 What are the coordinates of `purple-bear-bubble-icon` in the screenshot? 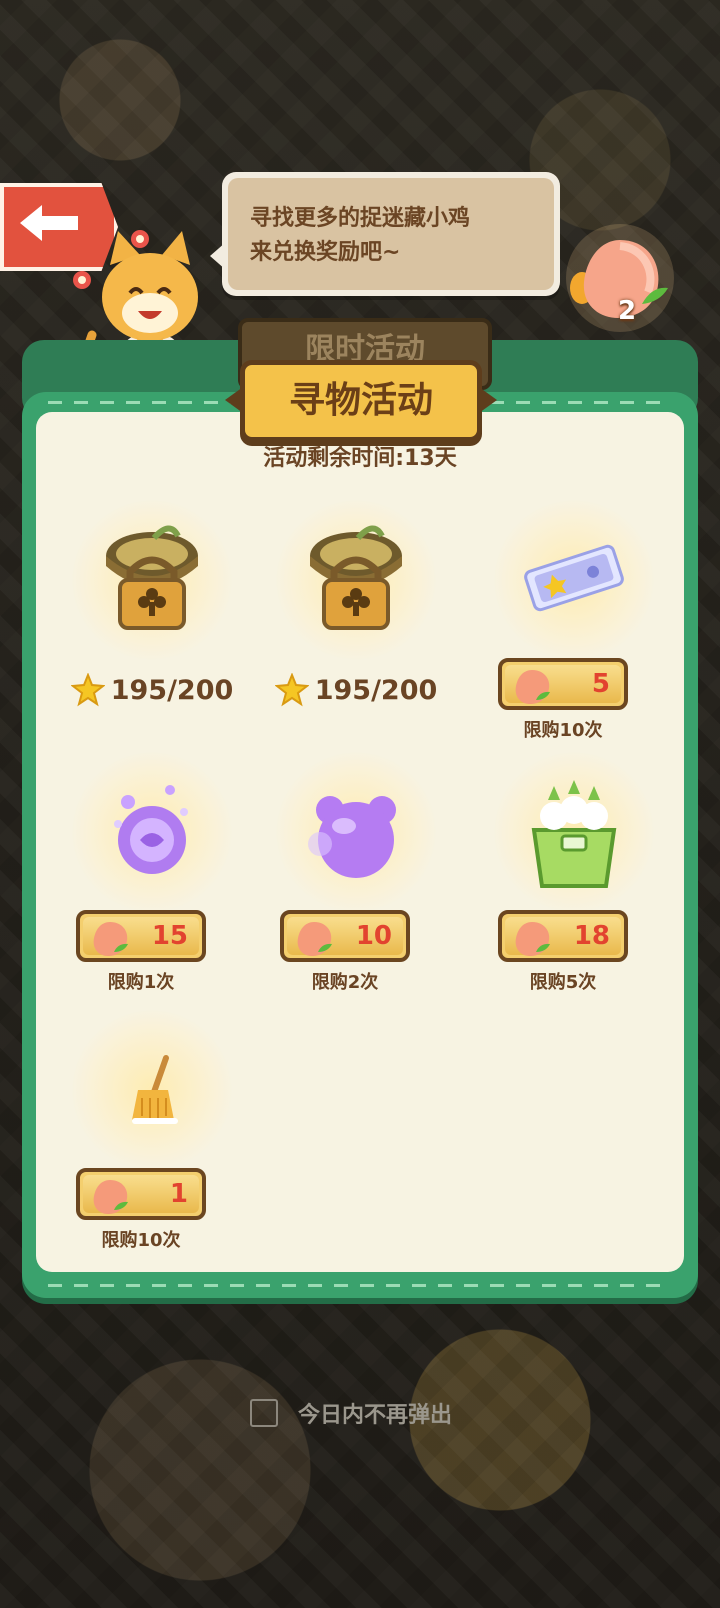 It's located at (352, 837).